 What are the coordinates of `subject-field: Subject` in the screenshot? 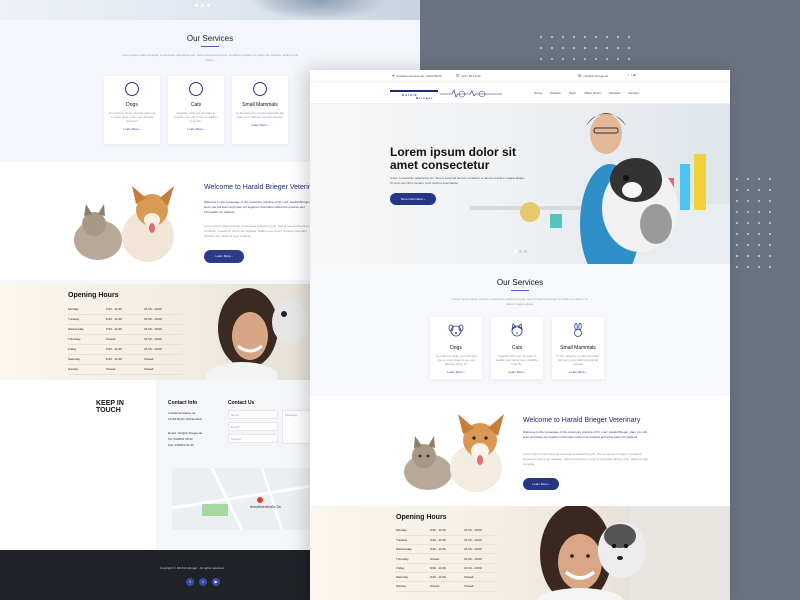 It's located at (253, 438).